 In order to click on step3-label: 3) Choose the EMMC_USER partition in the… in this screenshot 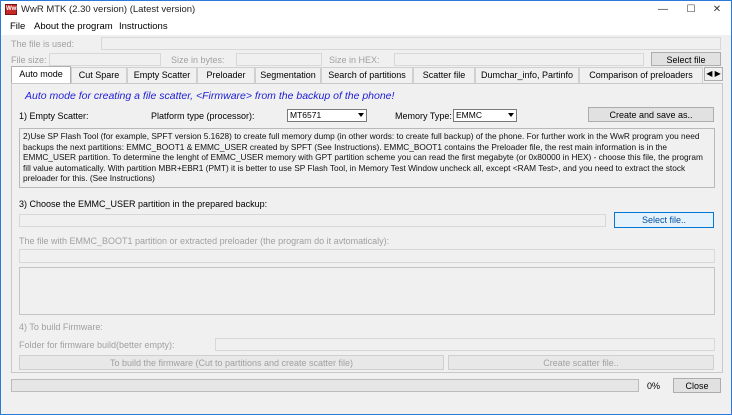, I will do `click(143, 204)`.